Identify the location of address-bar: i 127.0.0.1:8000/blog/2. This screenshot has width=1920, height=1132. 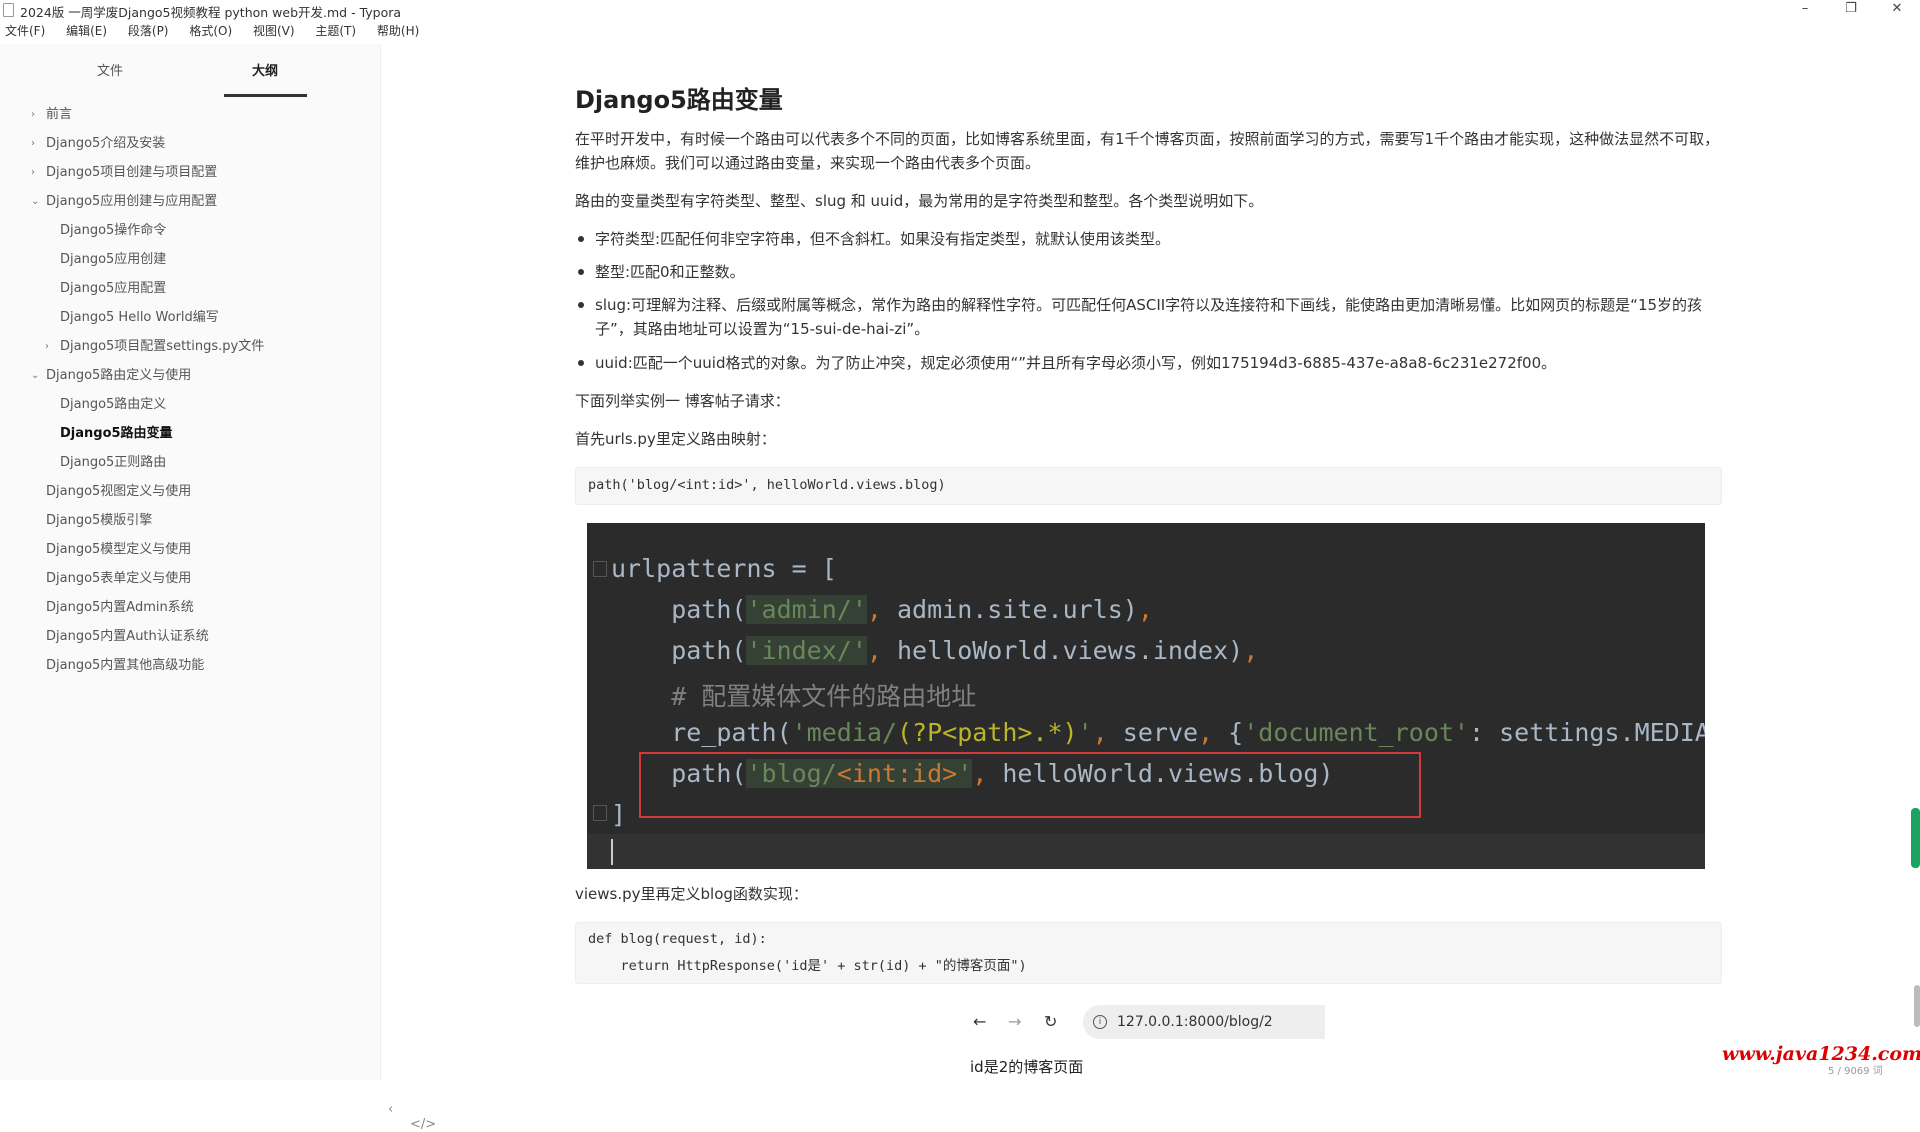
(1204, 1022).